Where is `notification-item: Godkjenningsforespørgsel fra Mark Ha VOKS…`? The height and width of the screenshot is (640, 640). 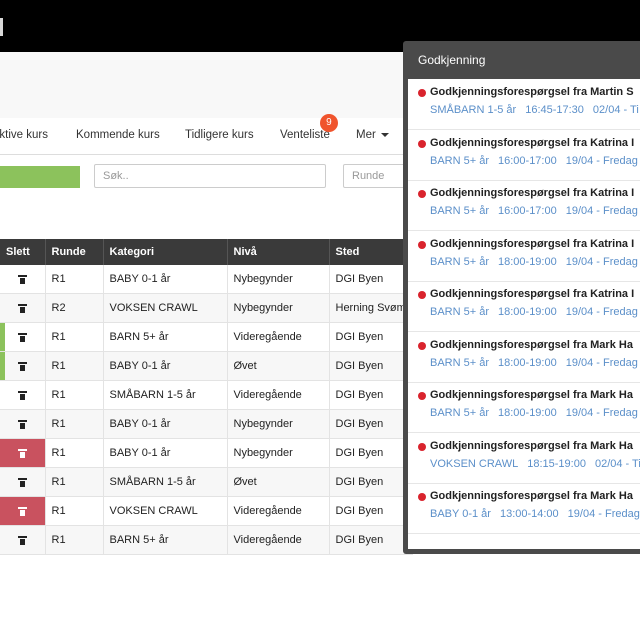
notification-item: Godkjenningsforespørgsel fra Mark Ha VOKS… is located at coordinates (524, 458).